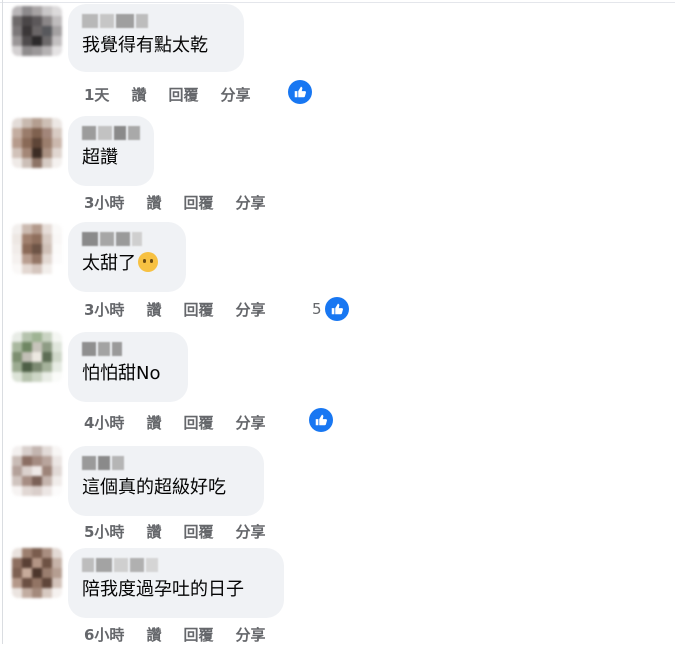 This screenshot has width=675, height=645. What do you see at coordinates (317, 309) in the screenshot?
I see `like-count: 5` at bounding box center [317, 309].